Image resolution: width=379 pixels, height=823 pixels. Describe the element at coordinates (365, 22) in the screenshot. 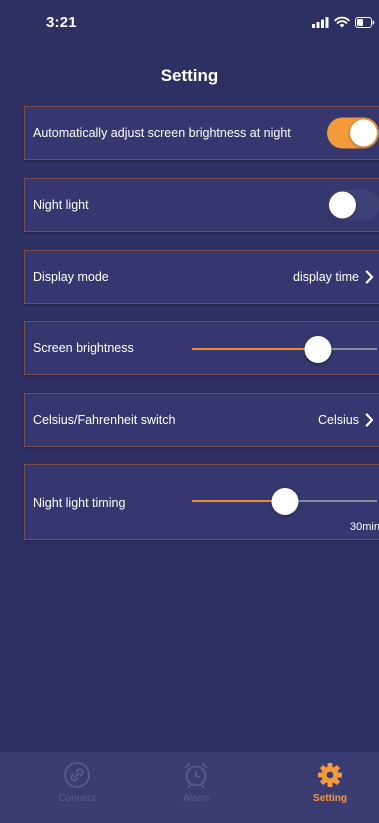

I see `battery-icon` at that location.